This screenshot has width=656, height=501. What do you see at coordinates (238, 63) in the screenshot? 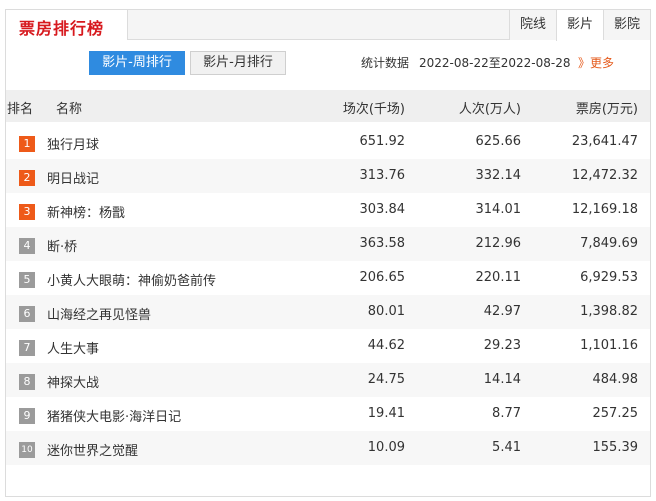
I see `monthly-ranking-button: 影片-月排行` at bounding box center [238, 63].